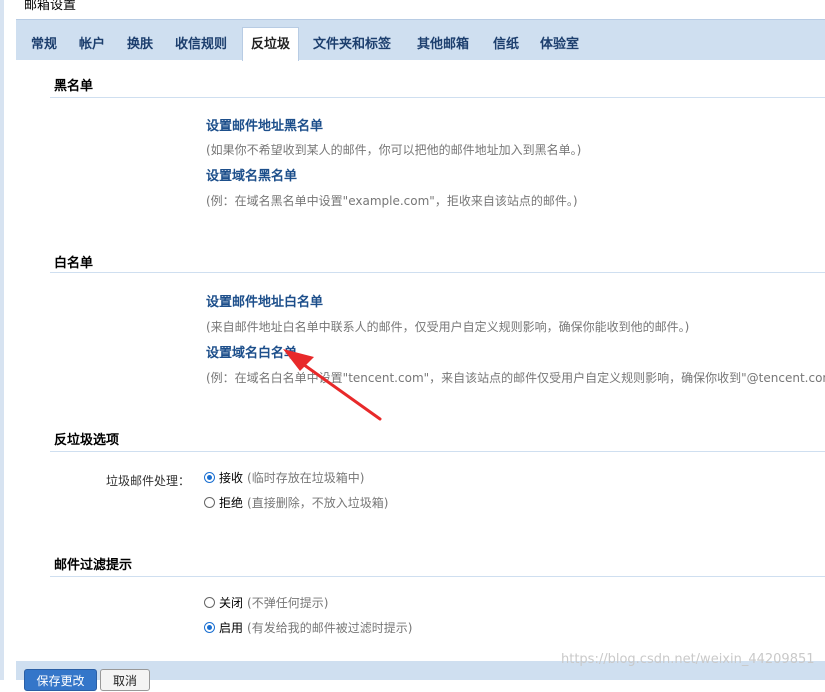  Describe the element at coordinates (559, 46) in the screenshot. I see `tab-lab: 体验室` at that location.